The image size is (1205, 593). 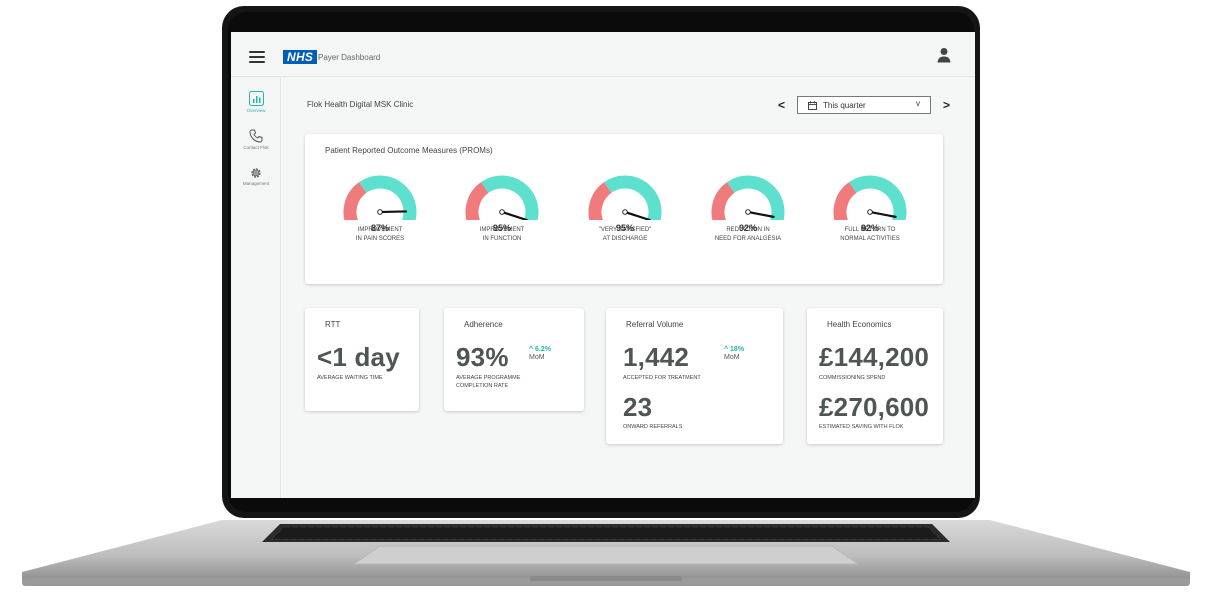 I want to click on sidebar: Overview Contact Flok Management, so click(x=256, y=287).